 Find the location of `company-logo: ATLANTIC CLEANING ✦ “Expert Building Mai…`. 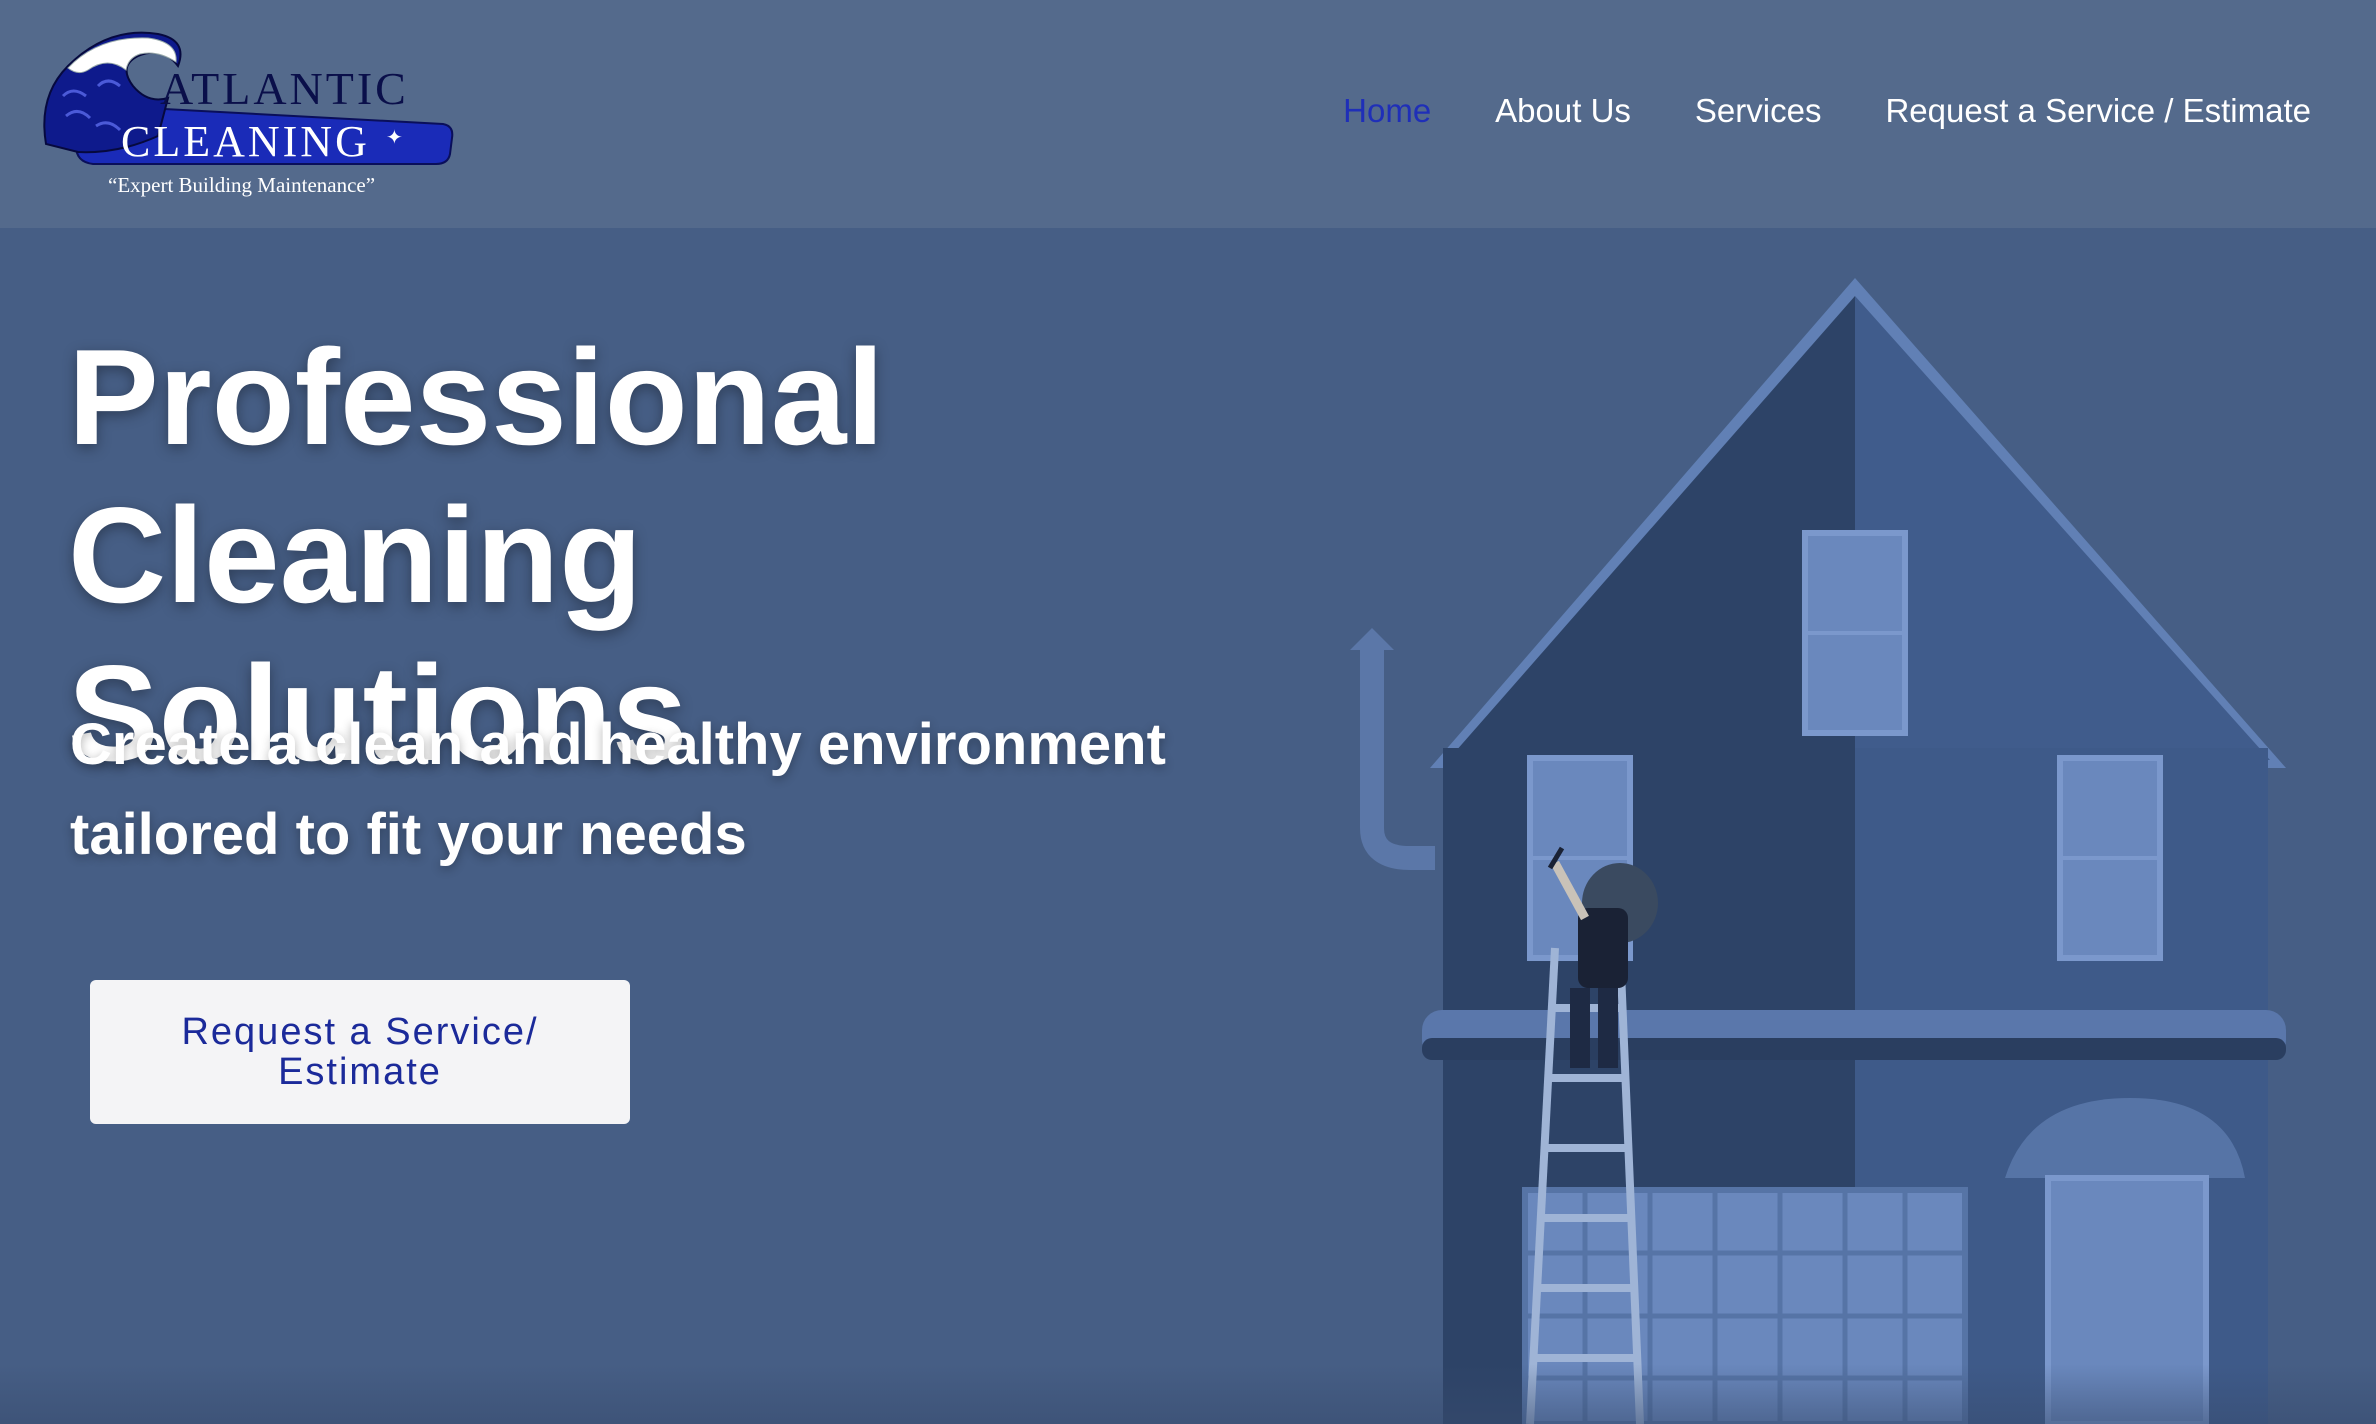

company-logo: ATLANTIC CLEANING ✦ “Expert Building Mai… is located at coordinates (248, 113).